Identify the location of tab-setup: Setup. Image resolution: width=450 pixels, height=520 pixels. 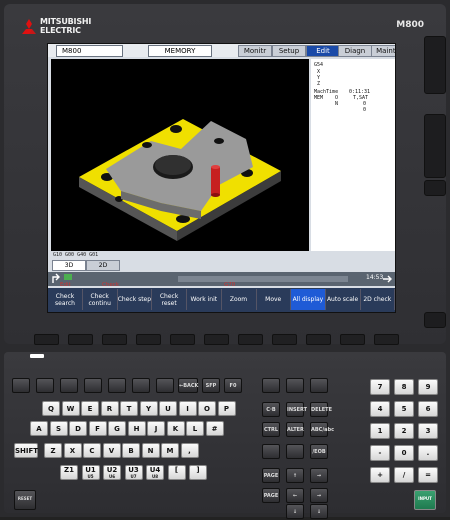
(289, 51).